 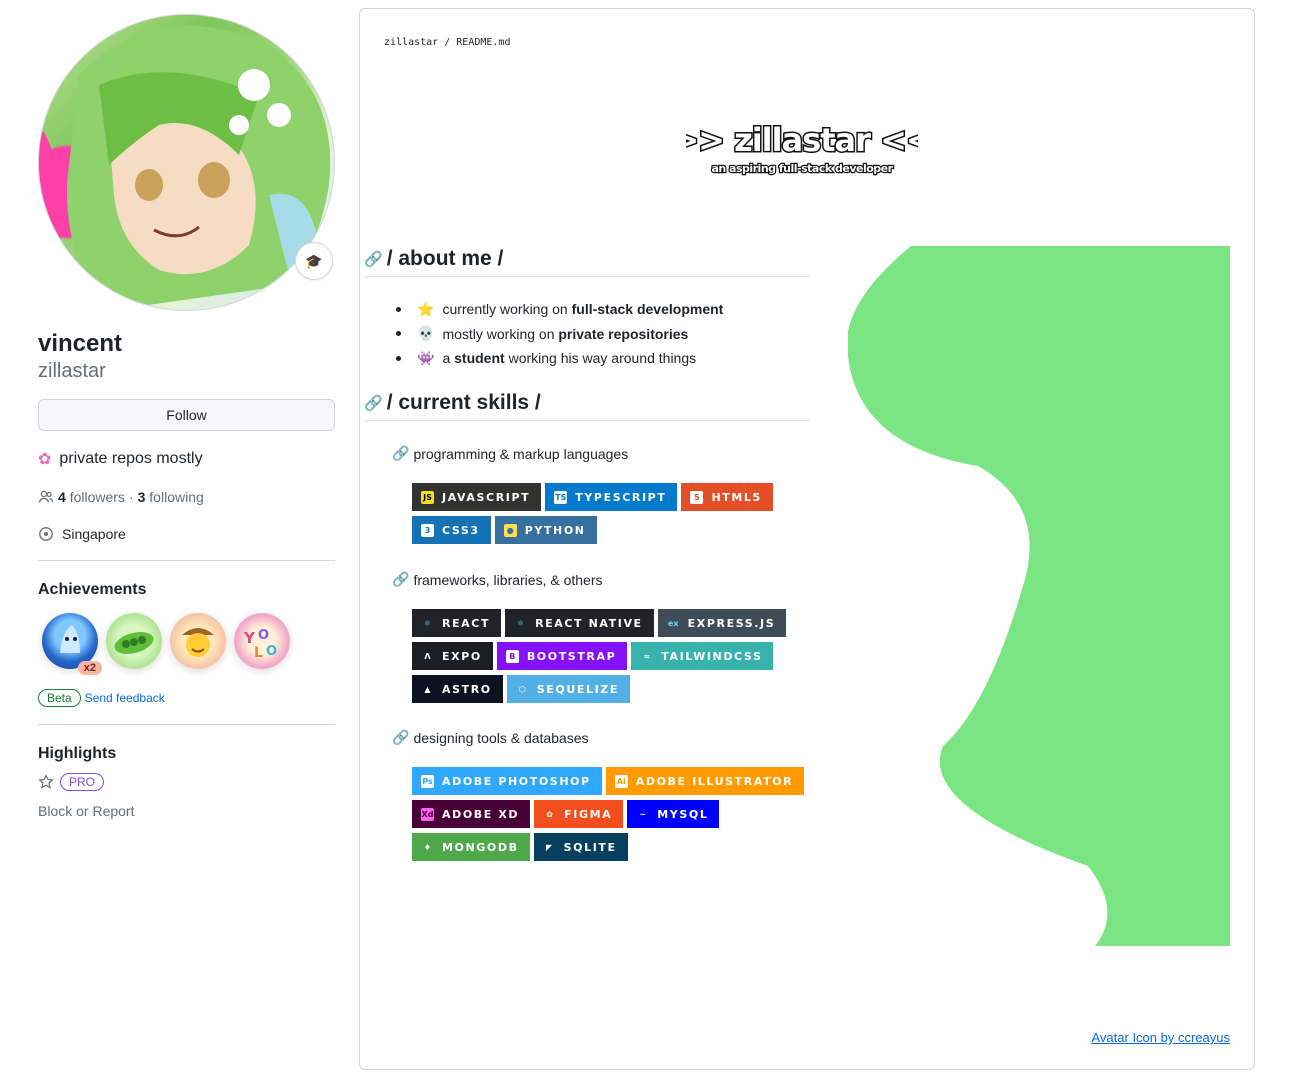 I want to click on about-item: 👾 a student working his way around things, so click(x=559, y=358).